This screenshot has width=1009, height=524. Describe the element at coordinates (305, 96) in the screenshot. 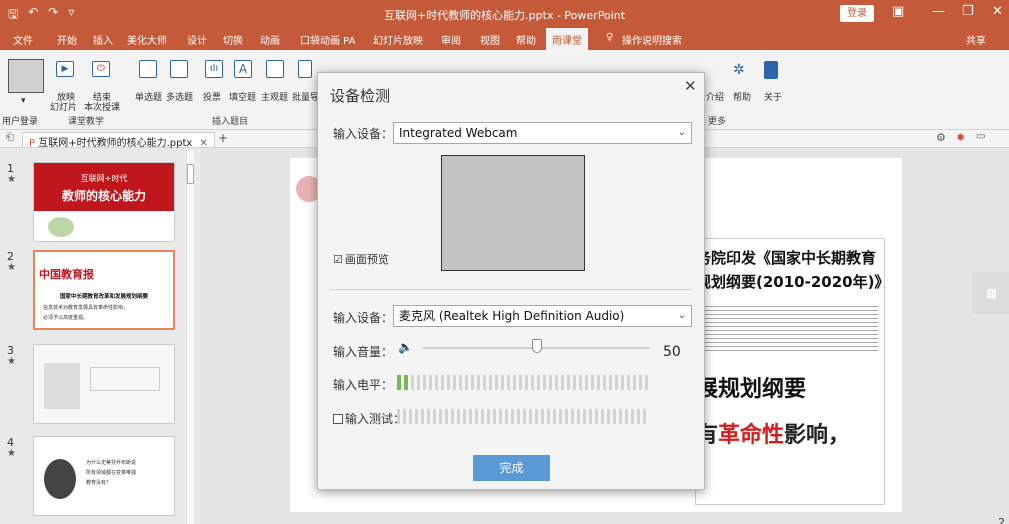

I see `batch-import-label: 批量导` at that location.